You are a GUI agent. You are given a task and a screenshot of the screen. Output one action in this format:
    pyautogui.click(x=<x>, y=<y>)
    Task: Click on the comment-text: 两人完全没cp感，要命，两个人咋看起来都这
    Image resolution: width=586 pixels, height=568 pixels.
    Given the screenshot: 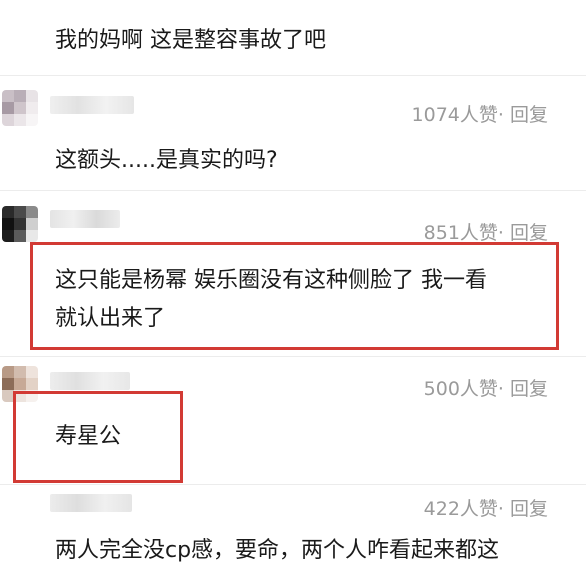 What is the action you would take?
    pyautogui.click(x=277, y=550)
    